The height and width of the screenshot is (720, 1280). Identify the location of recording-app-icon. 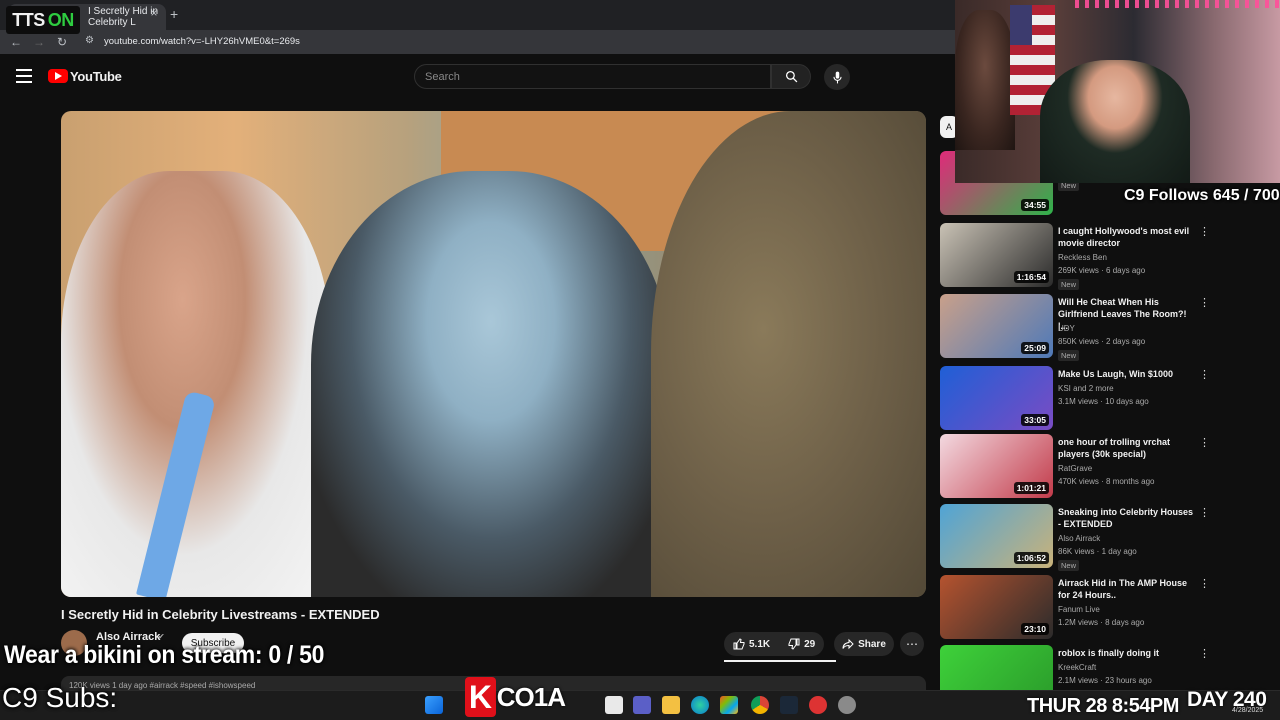
(818, 705).